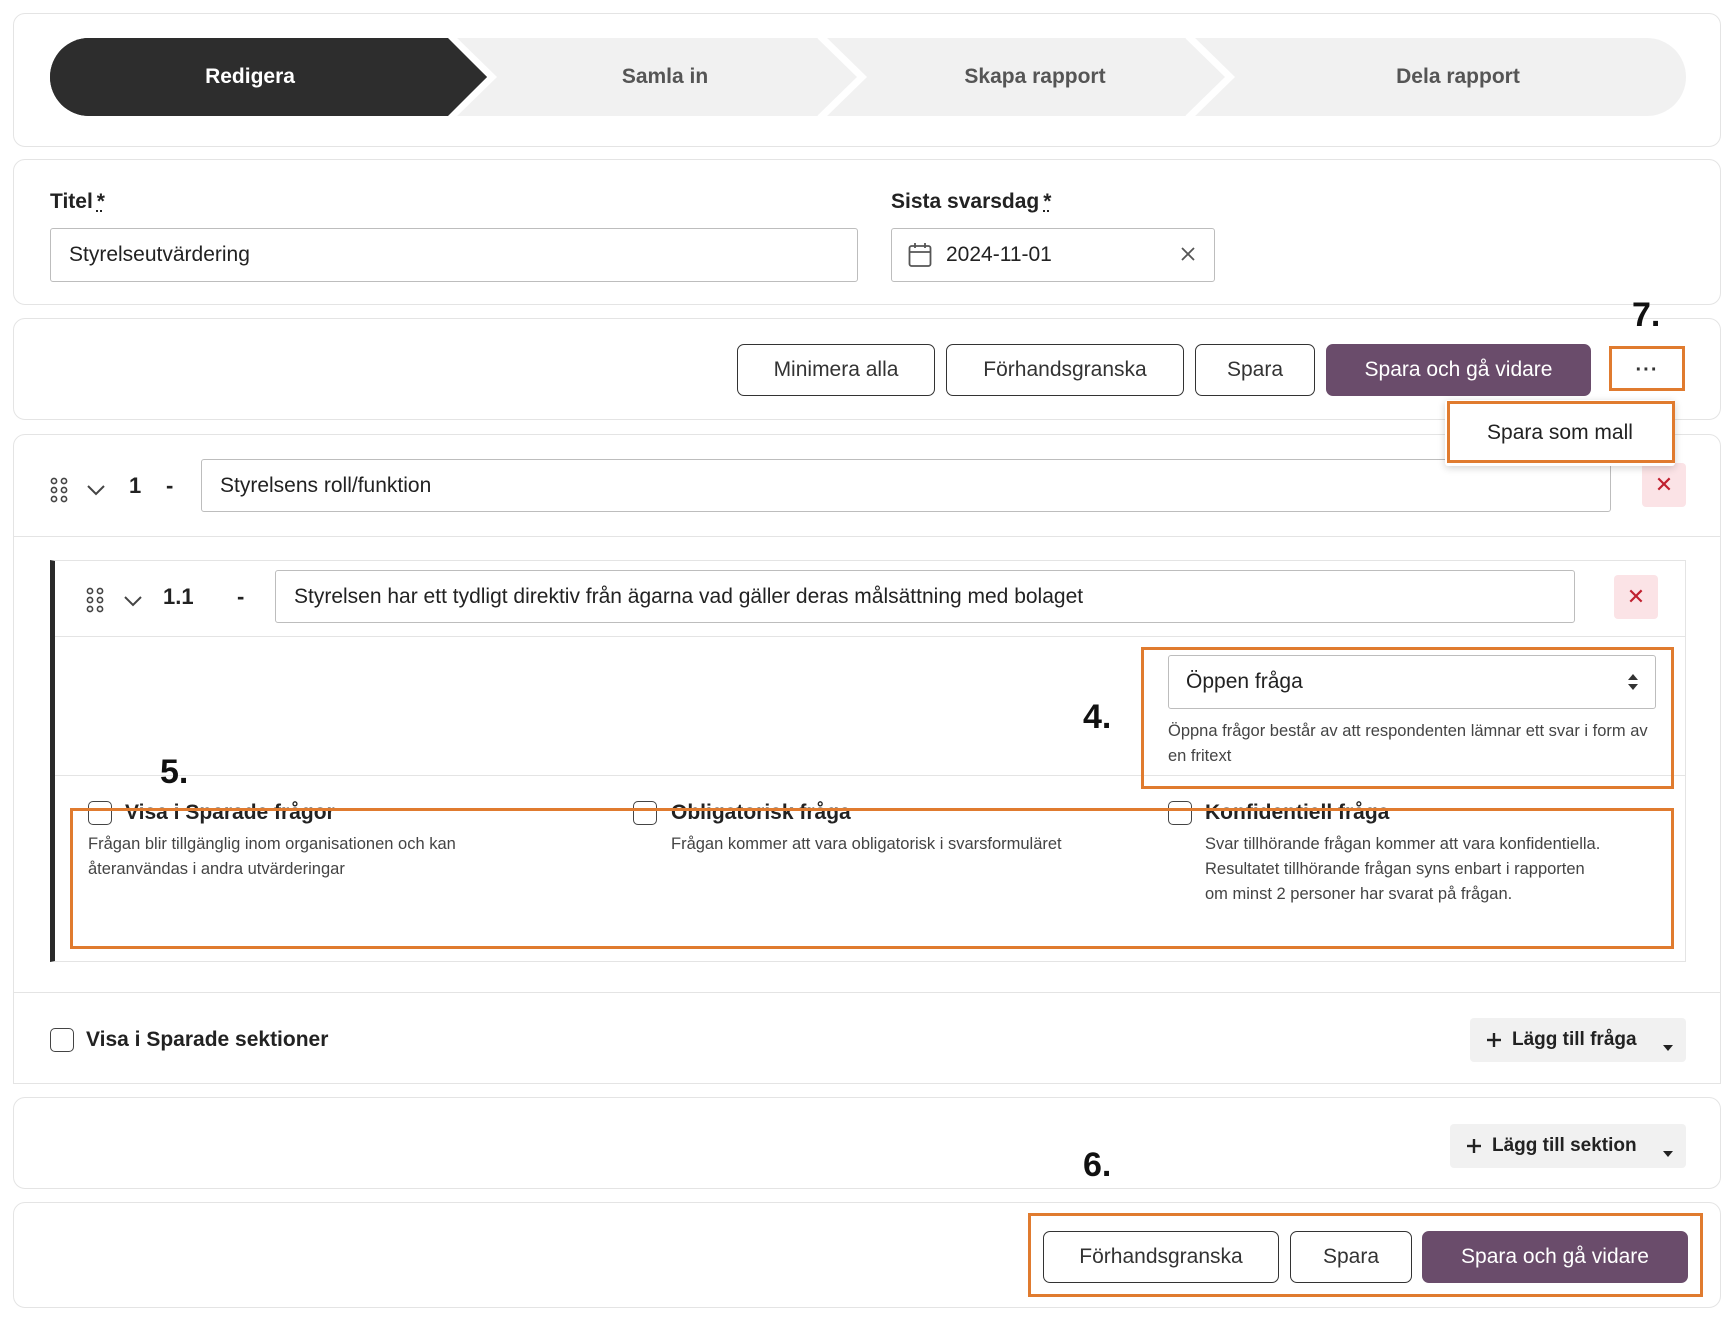 The width and height of the screenshot is (1734, 1320). I want to click on add-section-card: Lägg till sektion, so click(867, 1143).